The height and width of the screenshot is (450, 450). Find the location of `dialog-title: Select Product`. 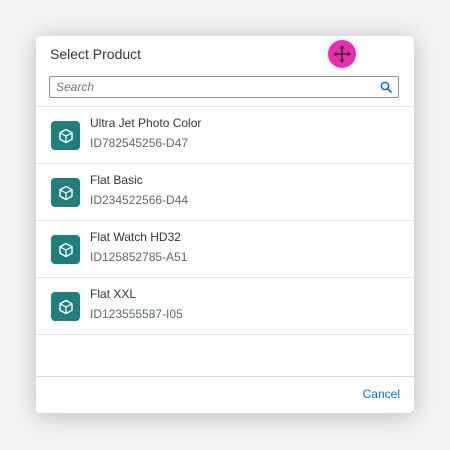

dialog-title: Select Product is located at coordinates (96, 54).